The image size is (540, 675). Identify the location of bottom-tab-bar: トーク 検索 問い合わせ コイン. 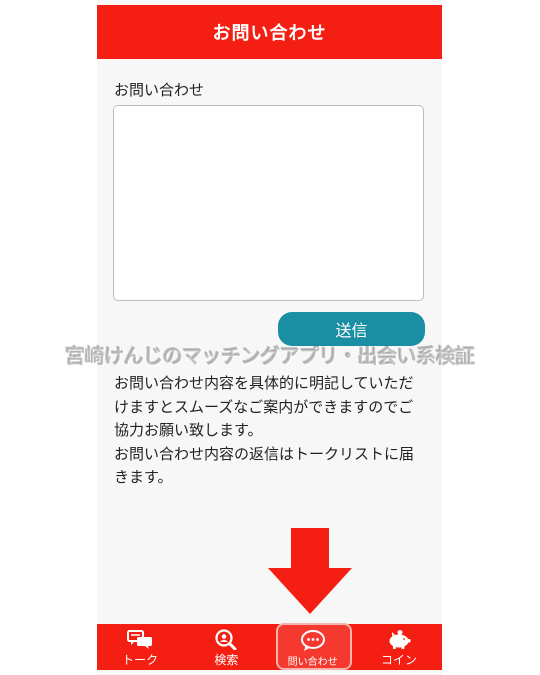
(269, 646).